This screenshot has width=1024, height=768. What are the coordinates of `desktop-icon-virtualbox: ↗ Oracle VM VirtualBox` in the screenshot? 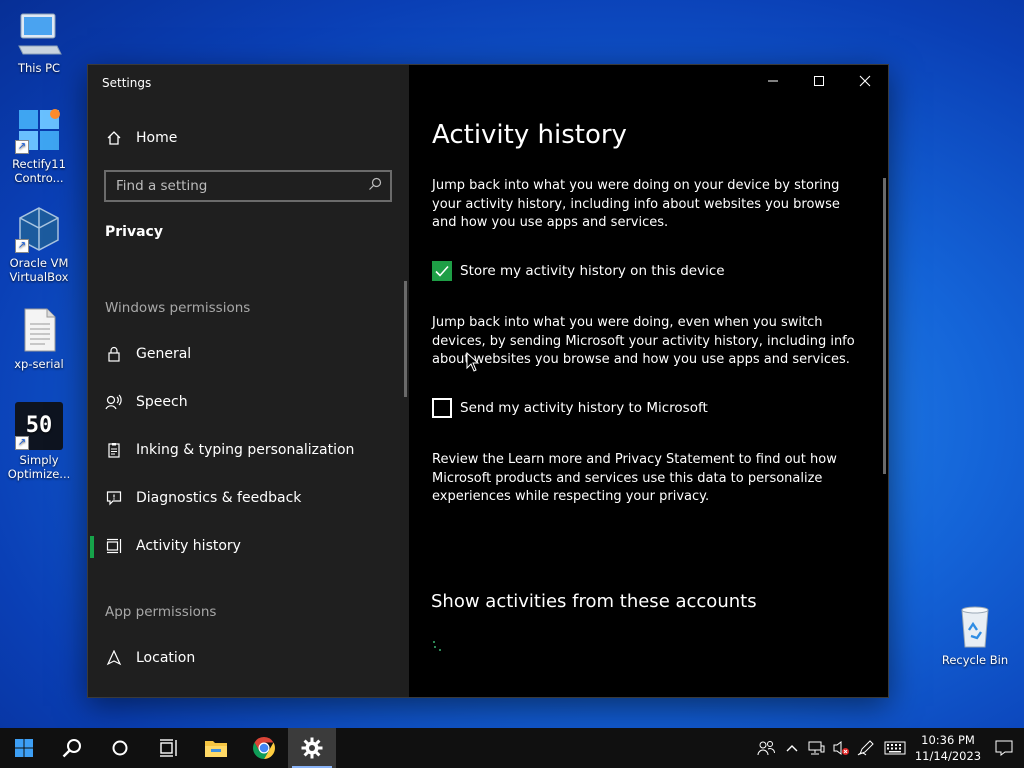 It's located at (39, 244).